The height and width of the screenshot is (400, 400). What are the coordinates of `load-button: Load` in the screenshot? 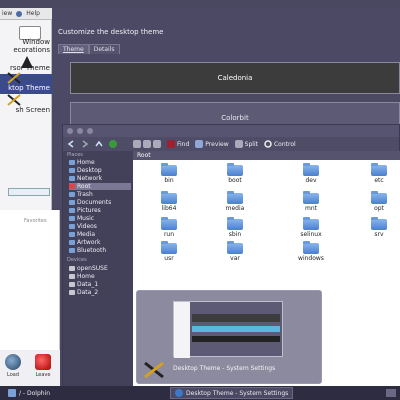 It's located at (13, 366).